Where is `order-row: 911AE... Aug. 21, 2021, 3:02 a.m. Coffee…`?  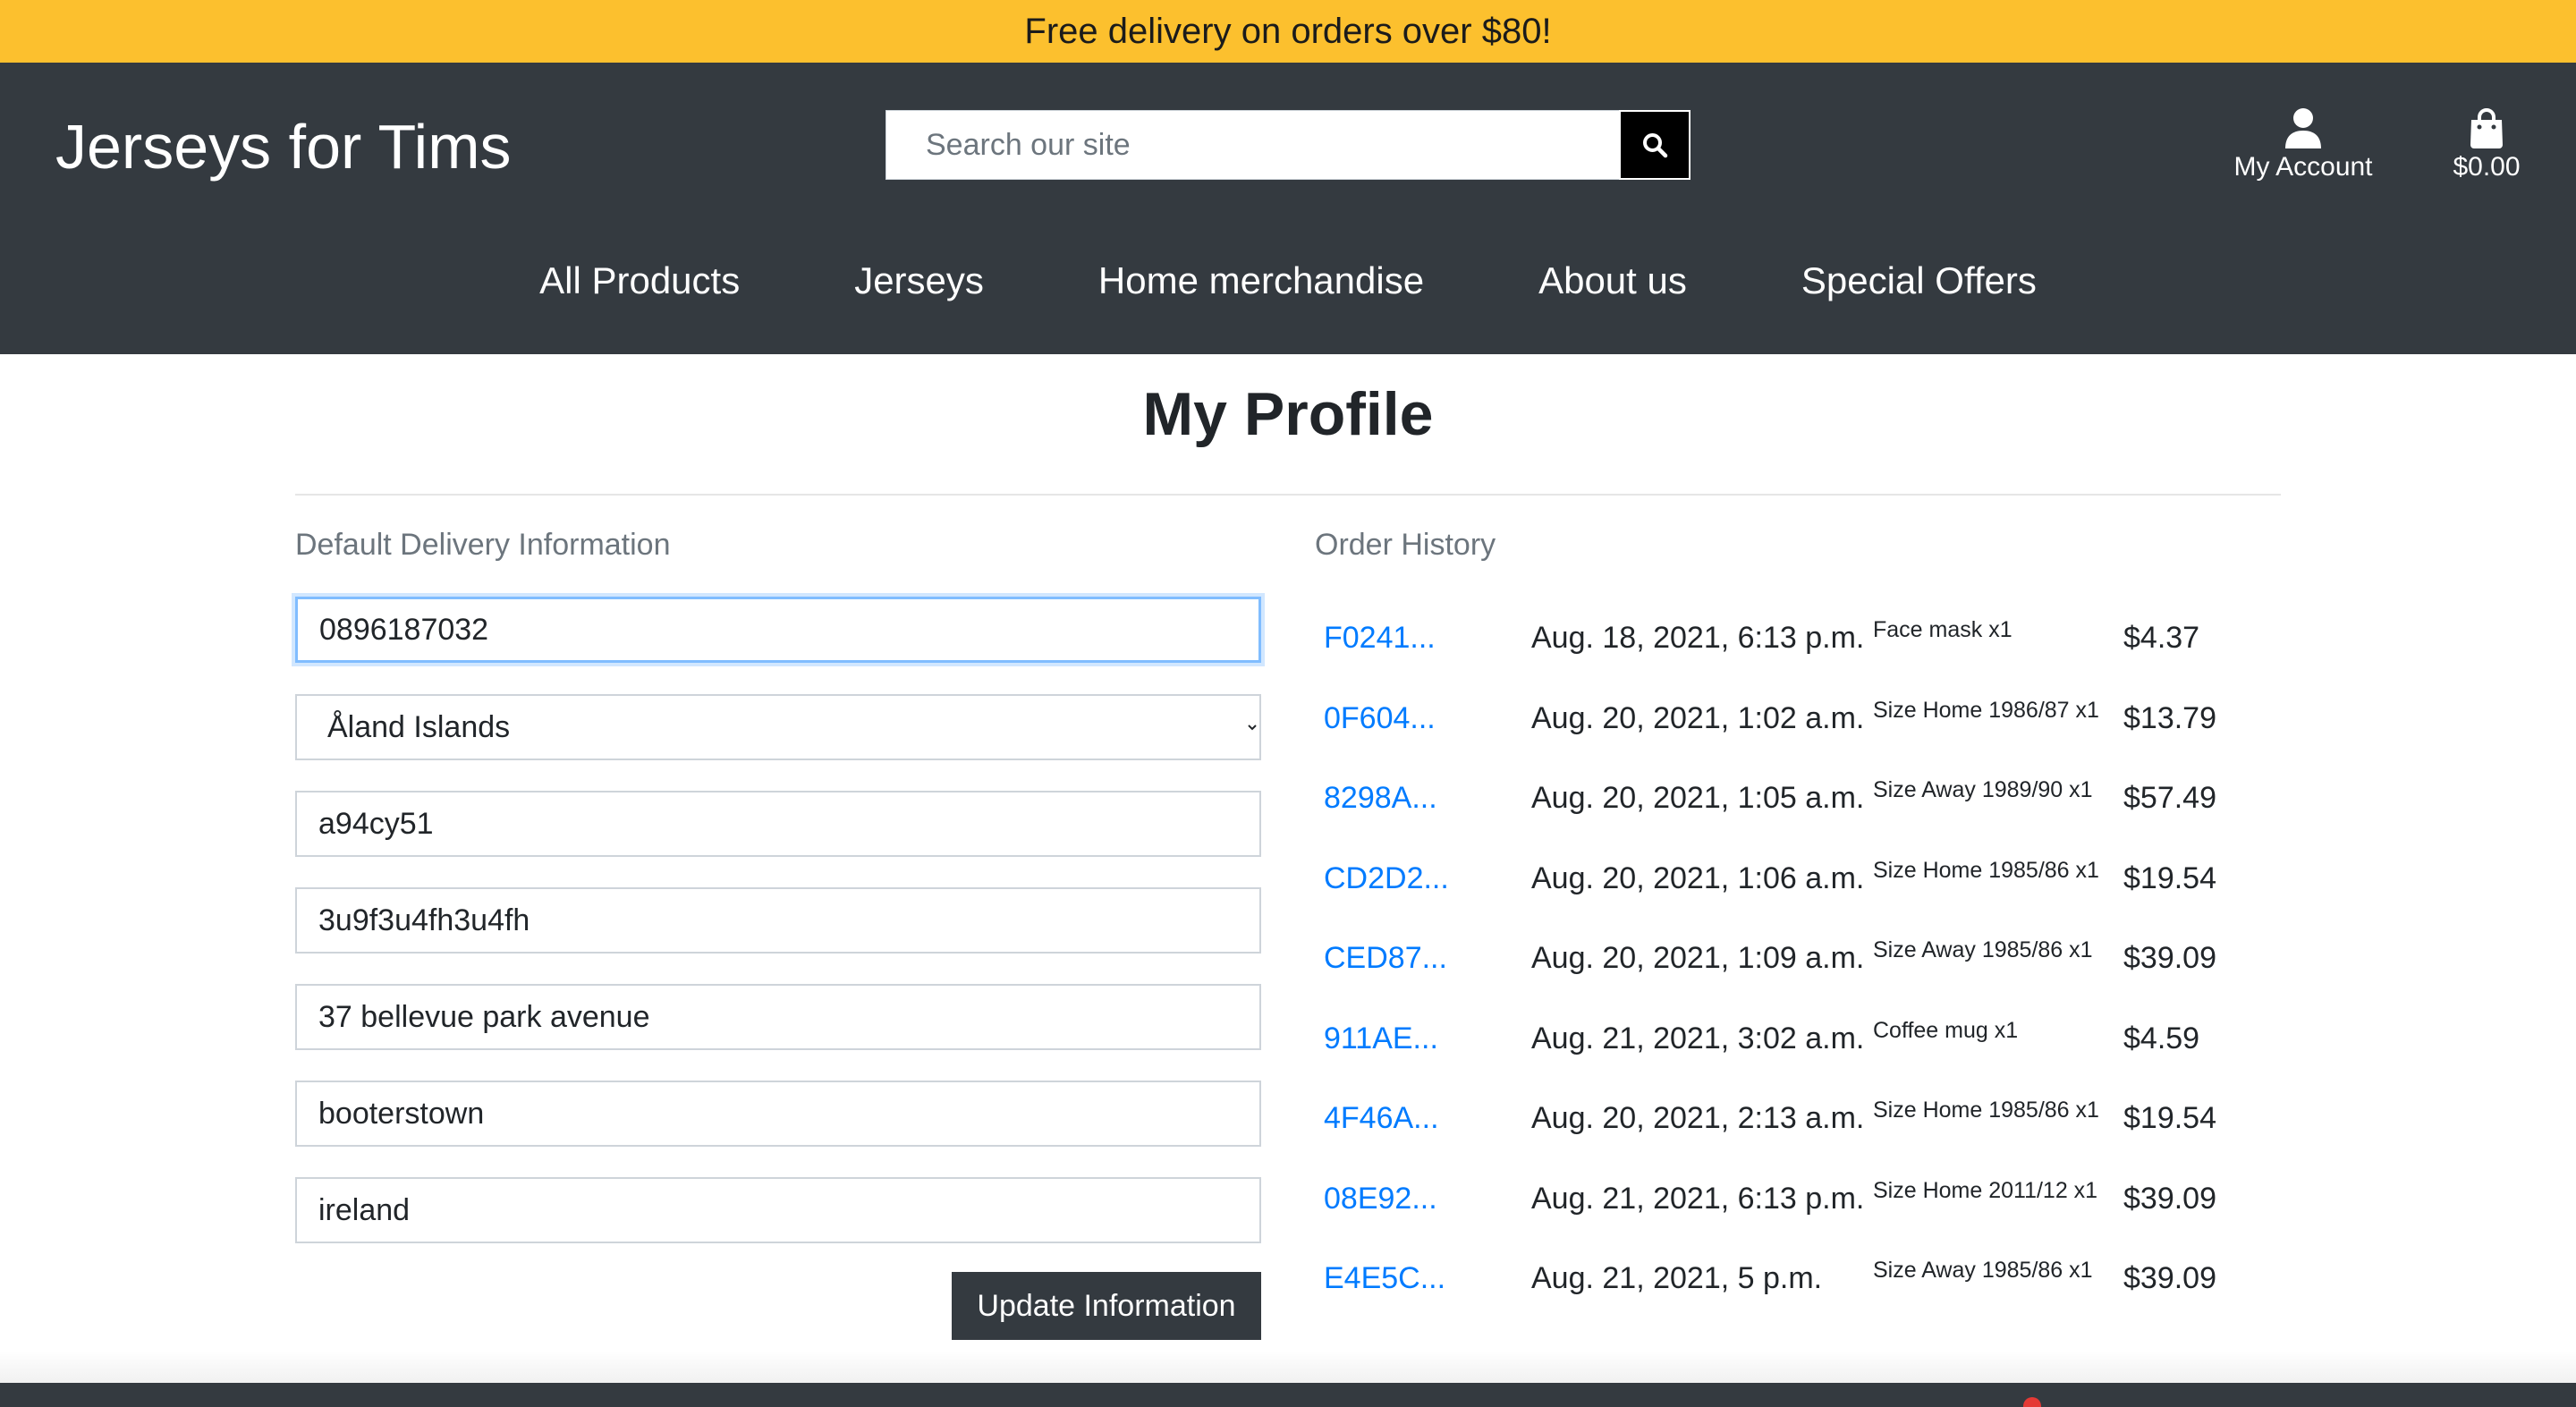
order-row: 911AE... Aug. 21, 2021, 3:02 a.m. Coffee… is located at coordinates (1807, 1038).